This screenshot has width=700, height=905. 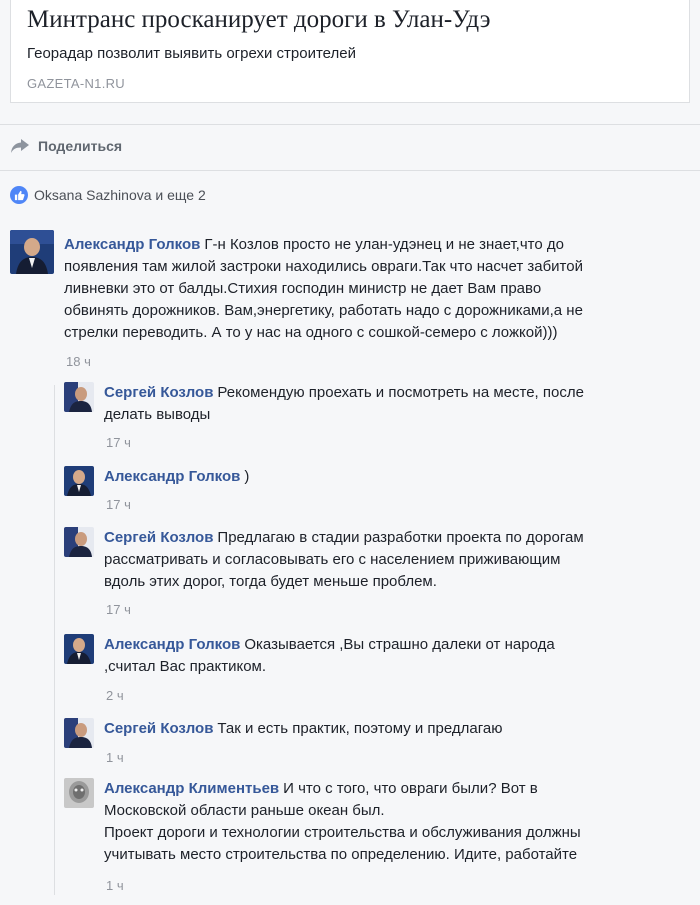 What do you see at coordinates (132, 244) in the screenshot?
I see `comment-author: Александр Голков` at bounding box center [132, 244].